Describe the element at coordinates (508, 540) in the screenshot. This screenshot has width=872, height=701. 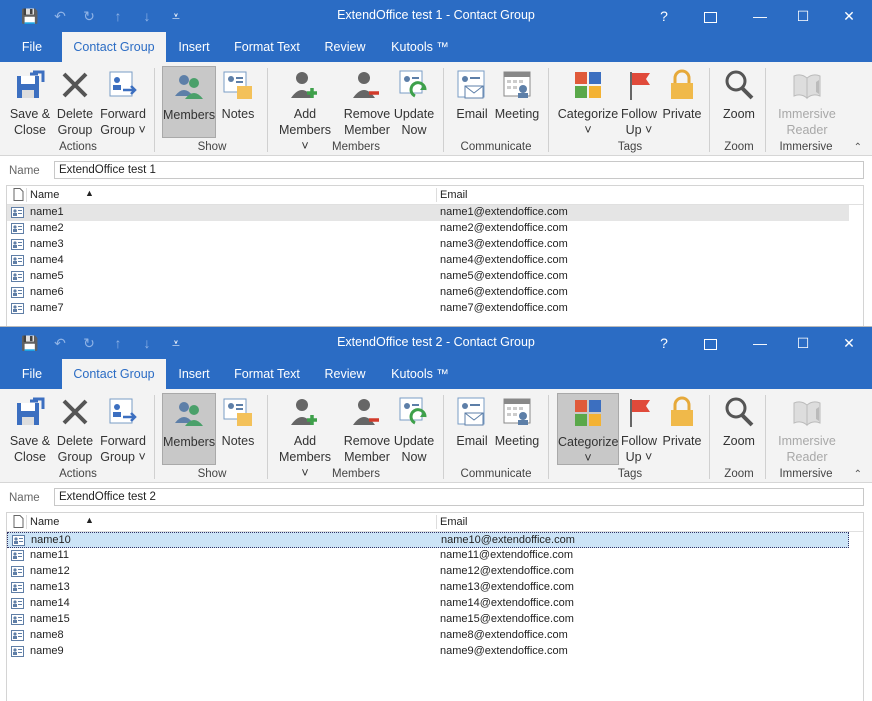
I see `member-email: name10@extendoffice.com` at that location.